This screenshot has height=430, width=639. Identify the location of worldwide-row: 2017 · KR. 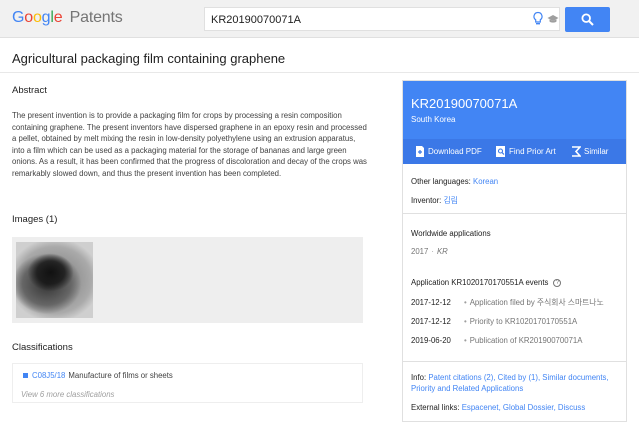
(429, 251).